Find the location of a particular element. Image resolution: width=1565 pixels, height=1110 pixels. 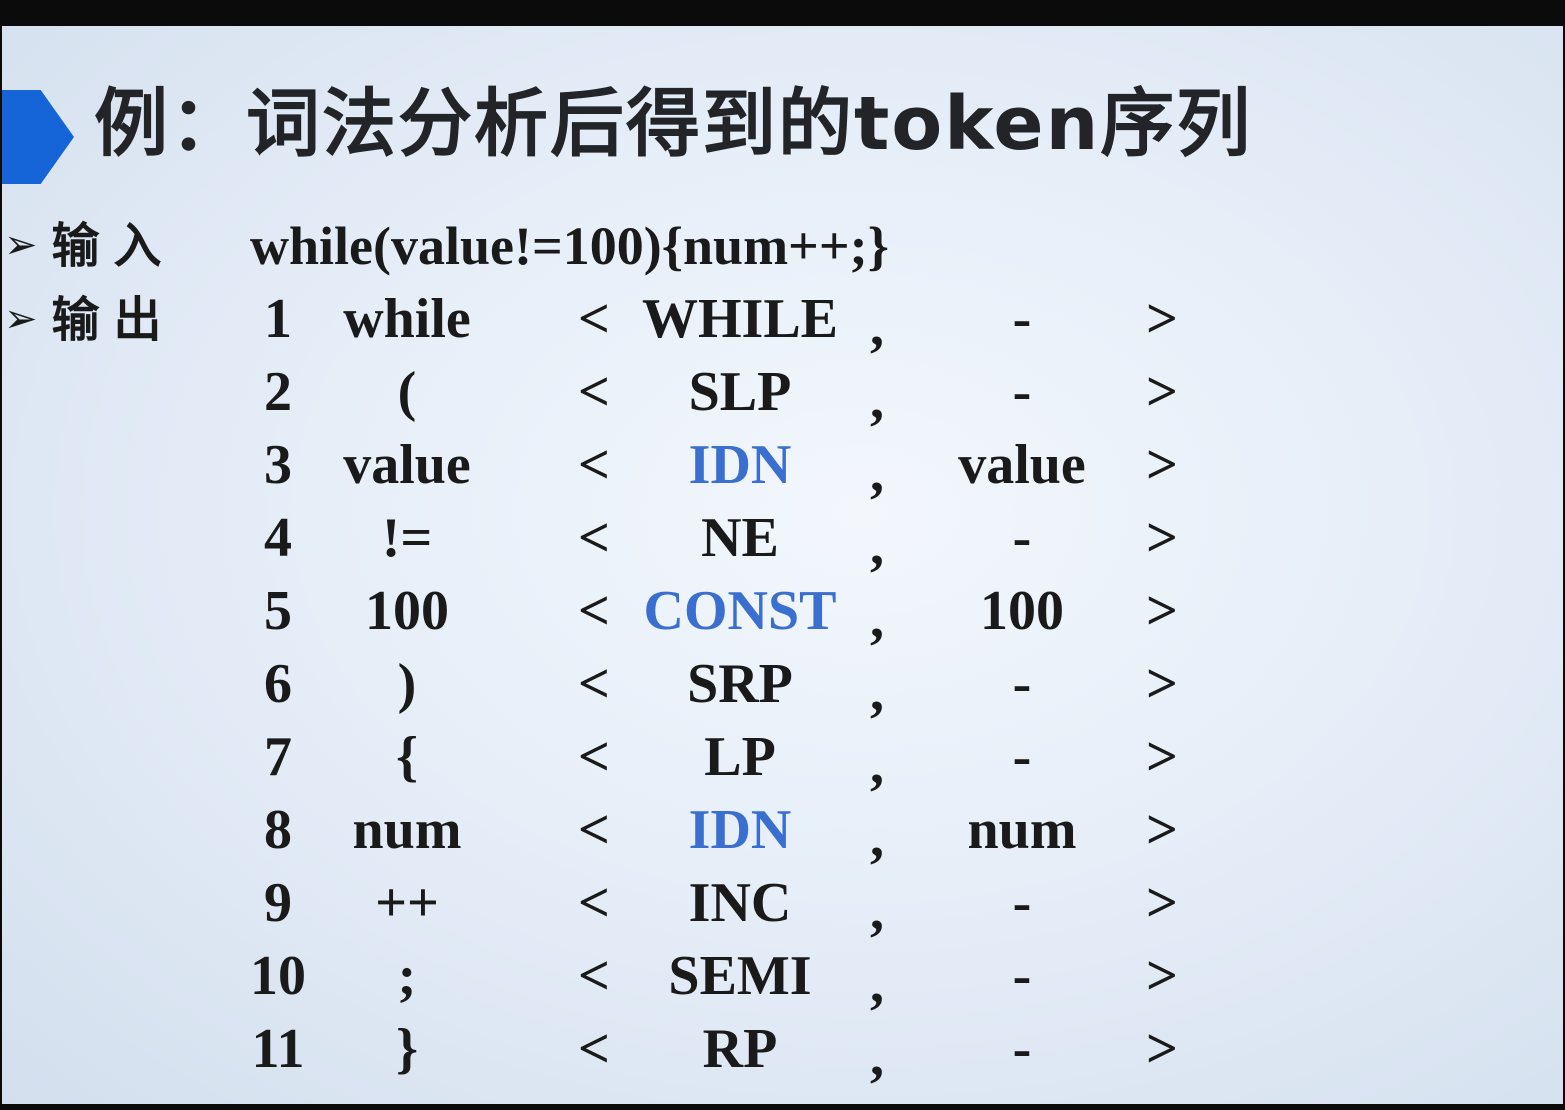

token-lexeme: { is located at coordinates (407, 757).